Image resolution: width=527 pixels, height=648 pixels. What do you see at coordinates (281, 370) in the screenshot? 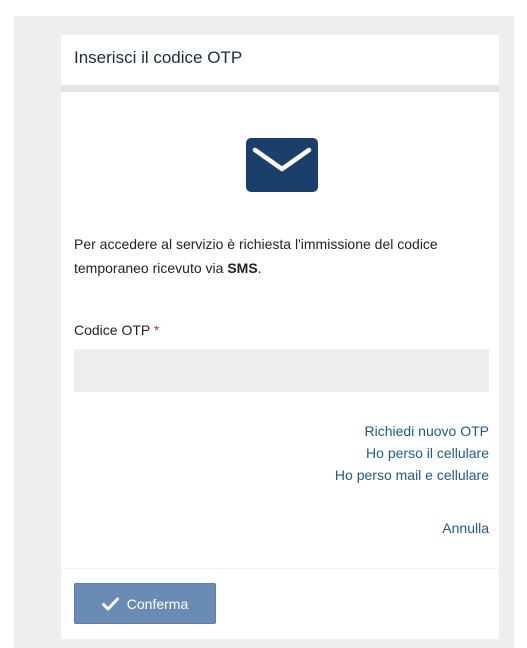
I see `otp-input` at bounding box center [281, 370].